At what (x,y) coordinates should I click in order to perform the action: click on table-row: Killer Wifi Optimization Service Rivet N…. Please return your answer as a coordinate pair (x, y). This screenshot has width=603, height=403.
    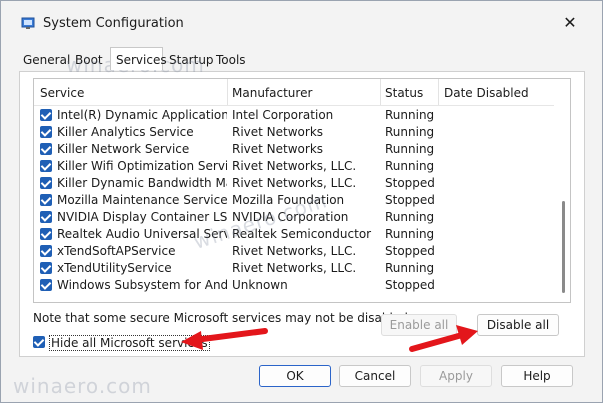
    Looking at the image, I should click on (294, 166).